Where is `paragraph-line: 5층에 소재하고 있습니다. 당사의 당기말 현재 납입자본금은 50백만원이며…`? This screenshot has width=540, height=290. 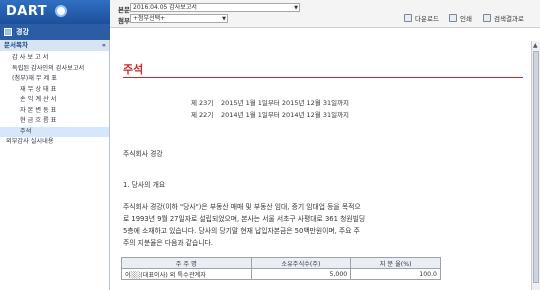 paragraph-line: 5층에 소재하고 있습니다. 당사의 당기말 현재 납입자본금은 50백만원이며… is located at coordinates (241, 231).